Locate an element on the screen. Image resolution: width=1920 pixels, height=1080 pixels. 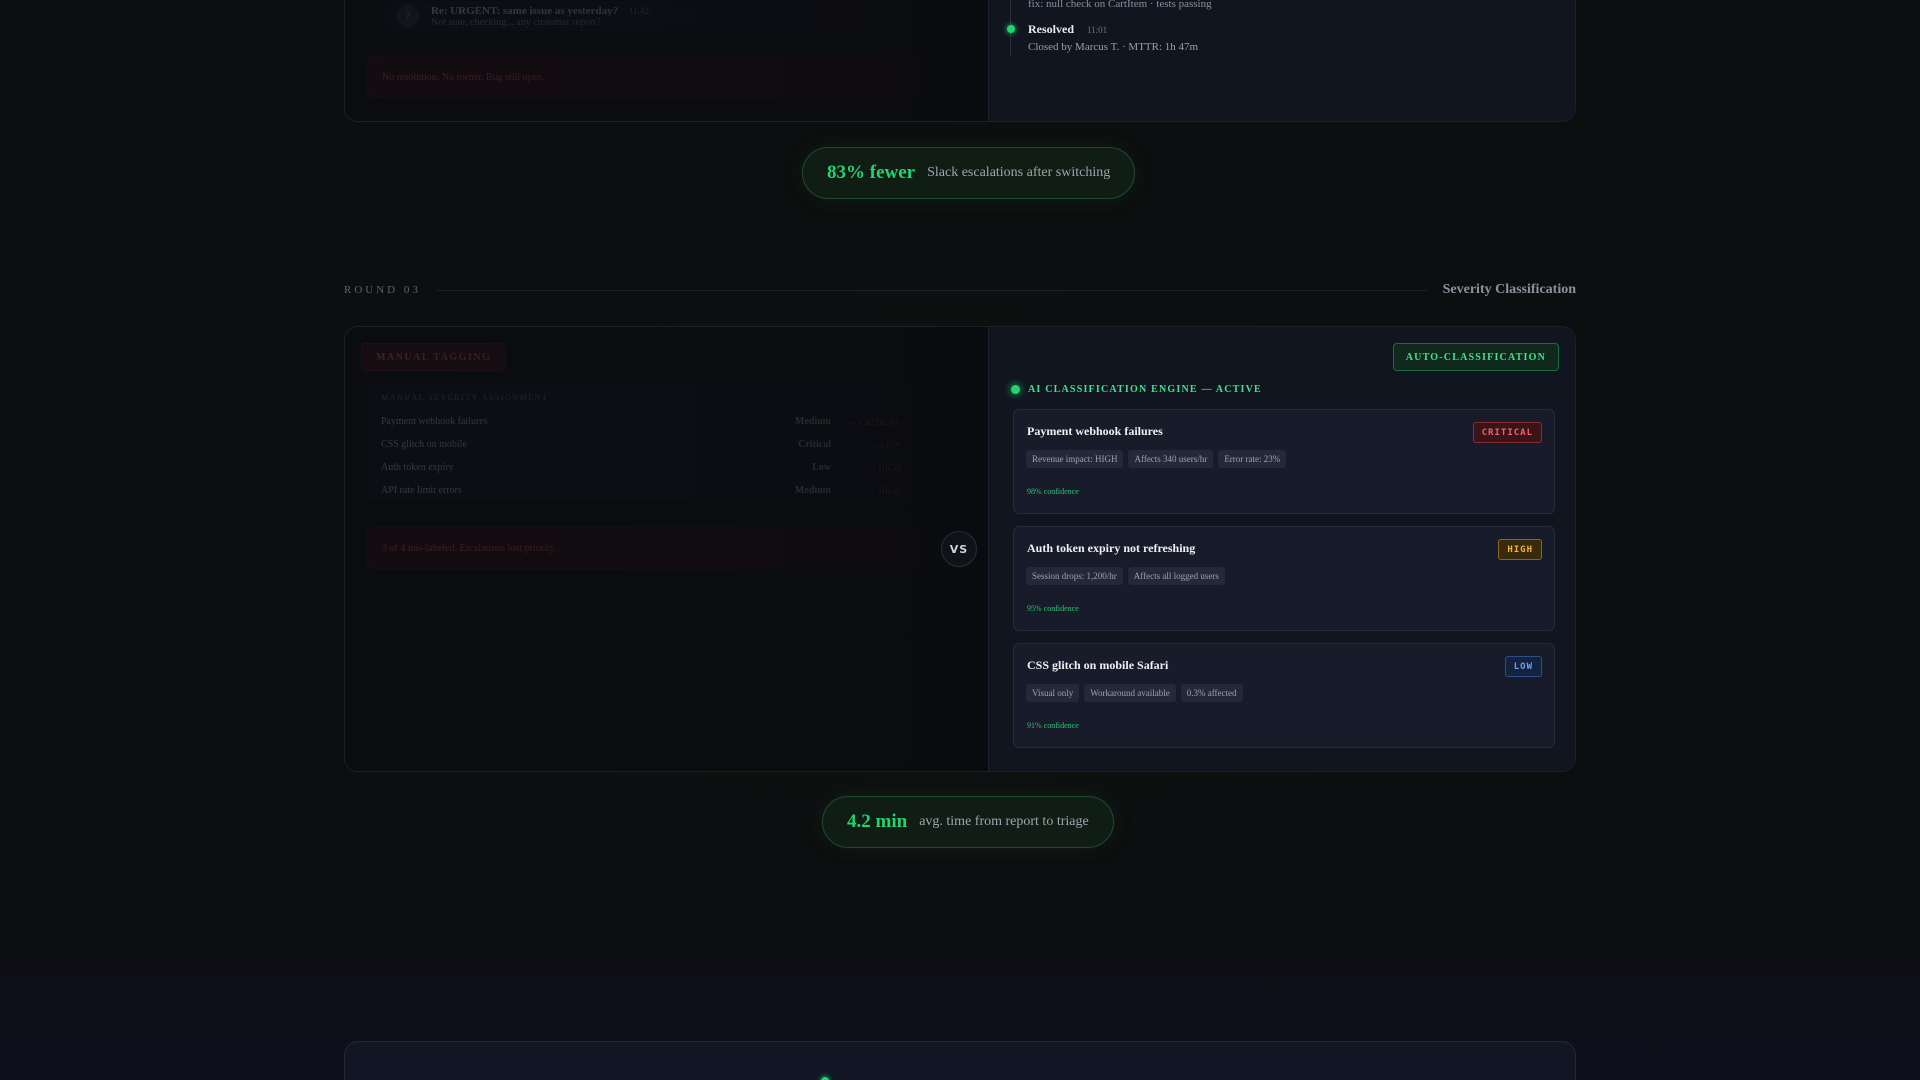
issue-title: CSS glitch on mobile Safari is located at coordinates (1098, 665).